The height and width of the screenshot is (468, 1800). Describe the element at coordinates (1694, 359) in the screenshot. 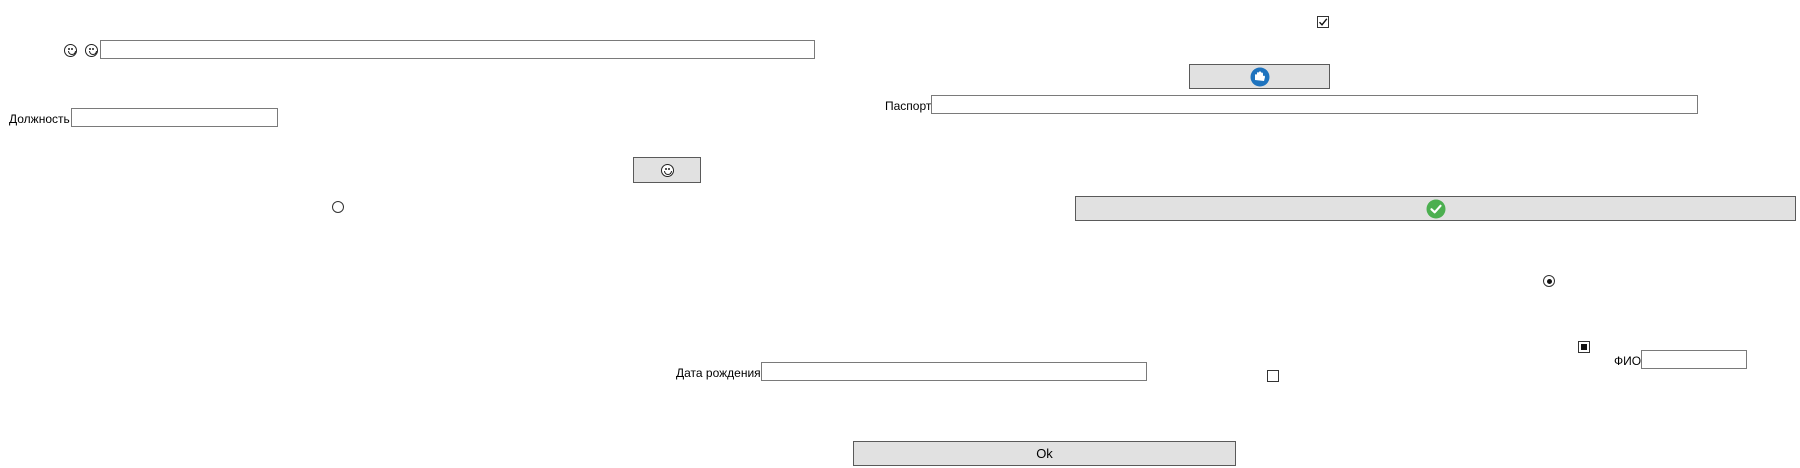

I see `full-name-field` at that location.